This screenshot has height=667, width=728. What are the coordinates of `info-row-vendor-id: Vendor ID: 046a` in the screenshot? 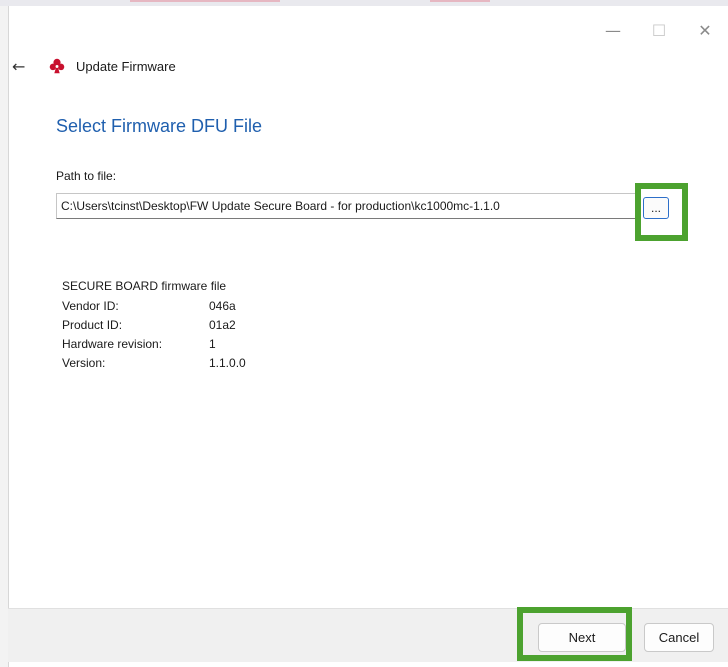 It's located at (154, 308).